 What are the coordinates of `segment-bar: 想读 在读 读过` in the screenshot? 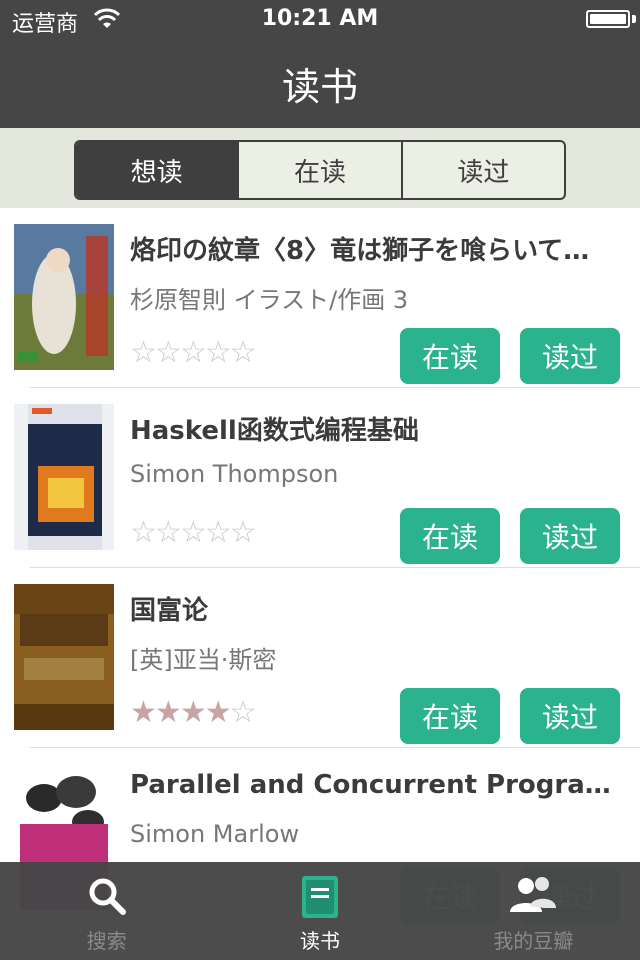 It's located at (320, 168).